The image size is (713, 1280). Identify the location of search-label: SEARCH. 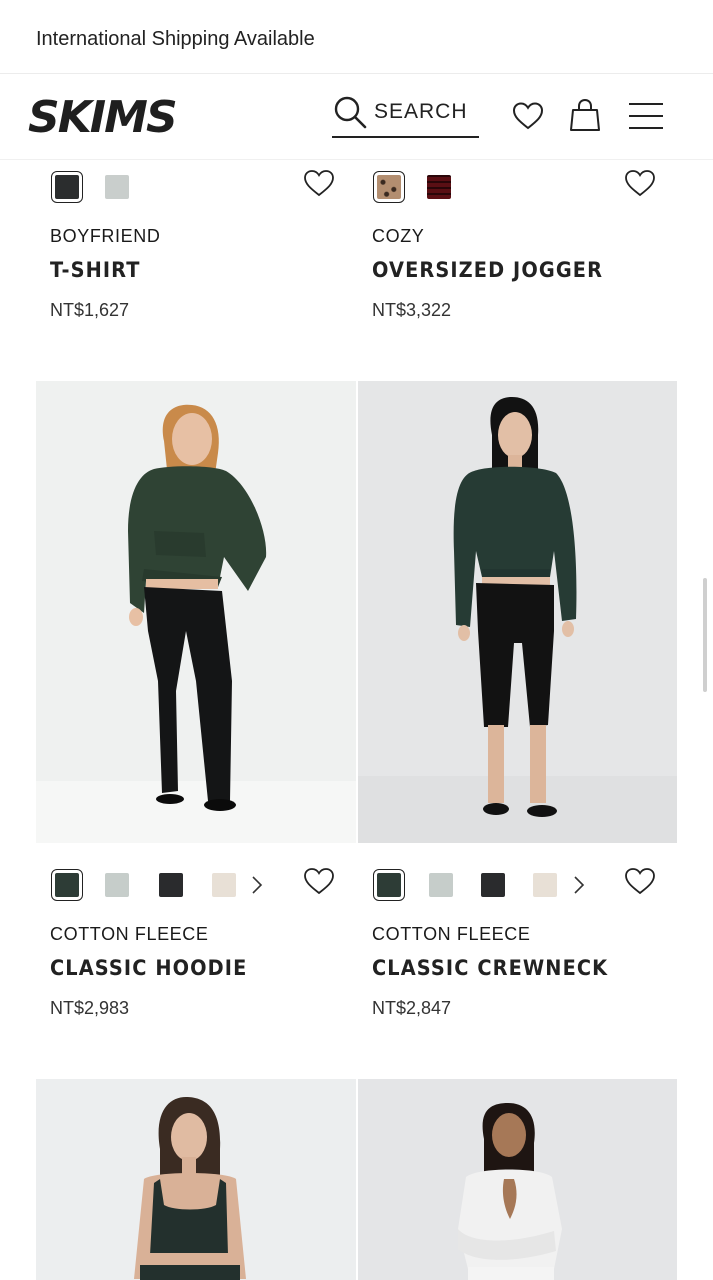
(421, 111).